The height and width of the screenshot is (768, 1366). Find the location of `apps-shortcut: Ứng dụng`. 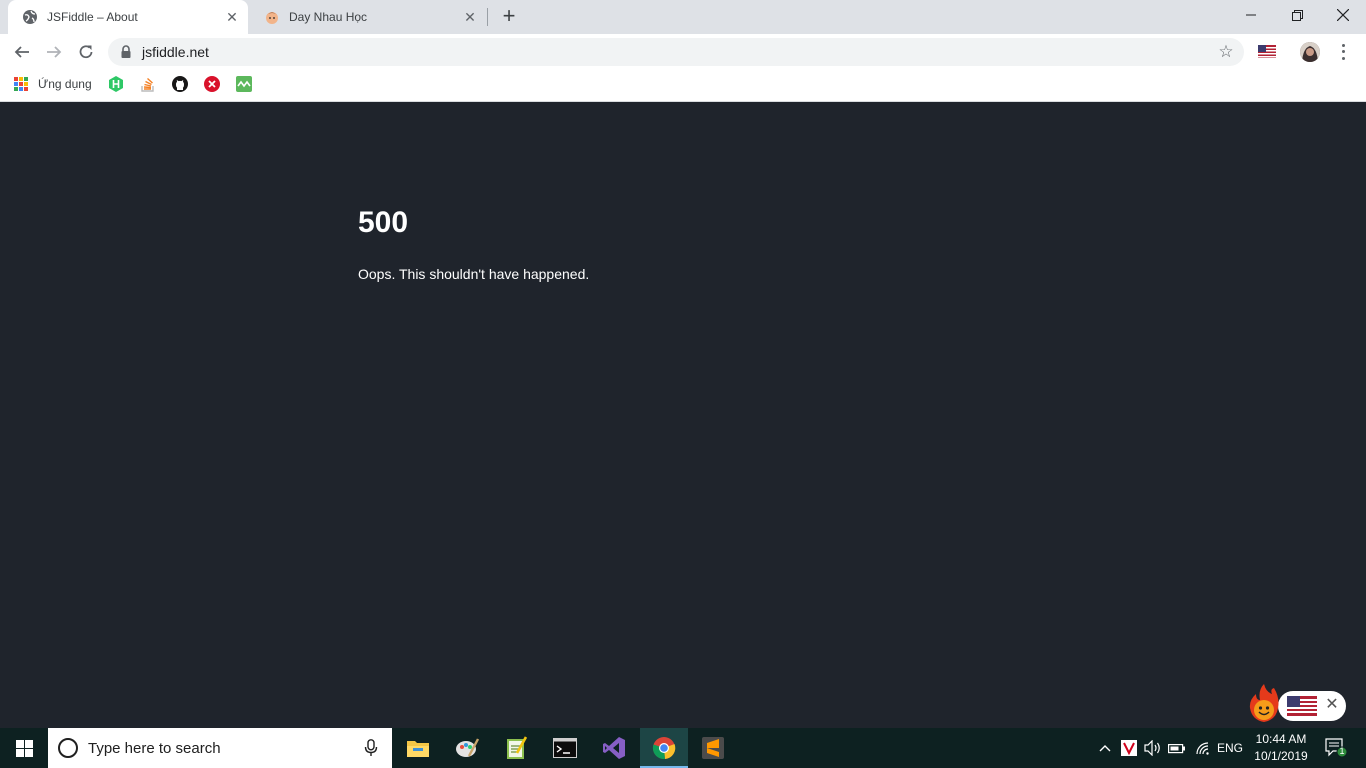

apps-shortcut: Ứng dụng is located at coordinates (53, 84).